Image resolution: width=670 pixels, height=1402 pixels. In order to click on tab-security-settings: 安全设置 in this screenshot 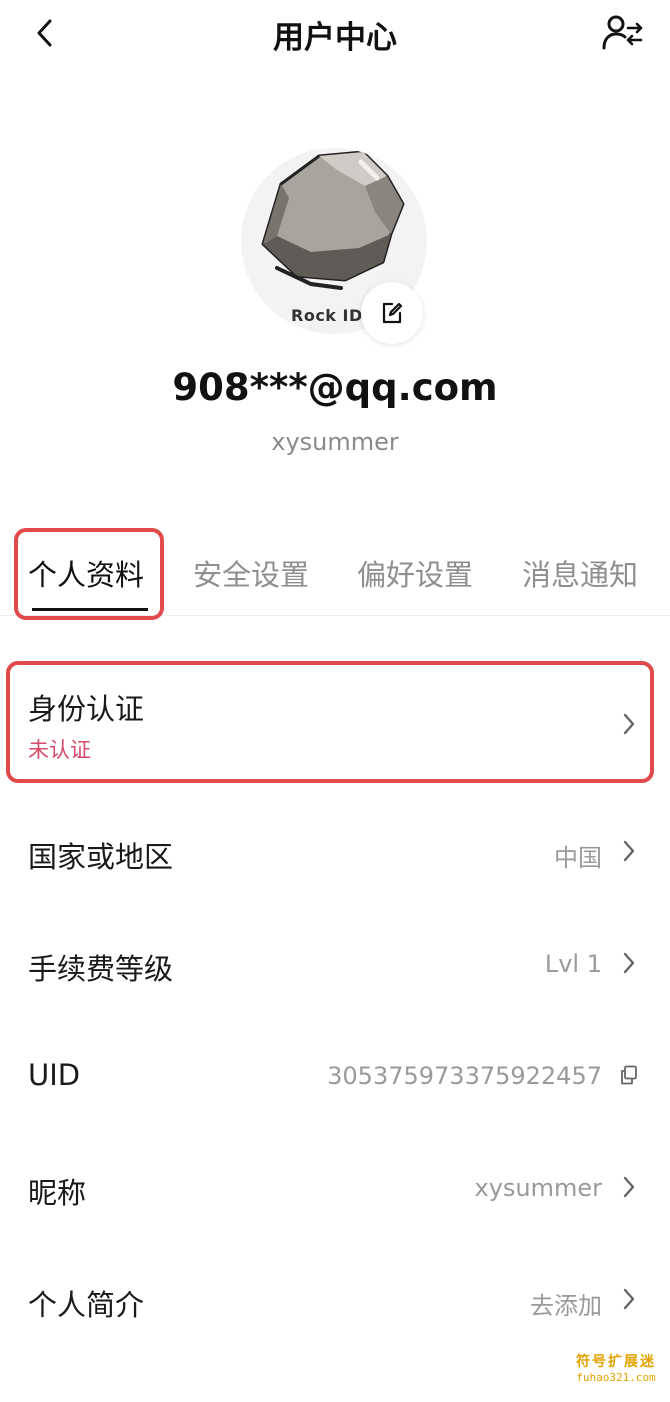, I will do `click(251, 573)`.